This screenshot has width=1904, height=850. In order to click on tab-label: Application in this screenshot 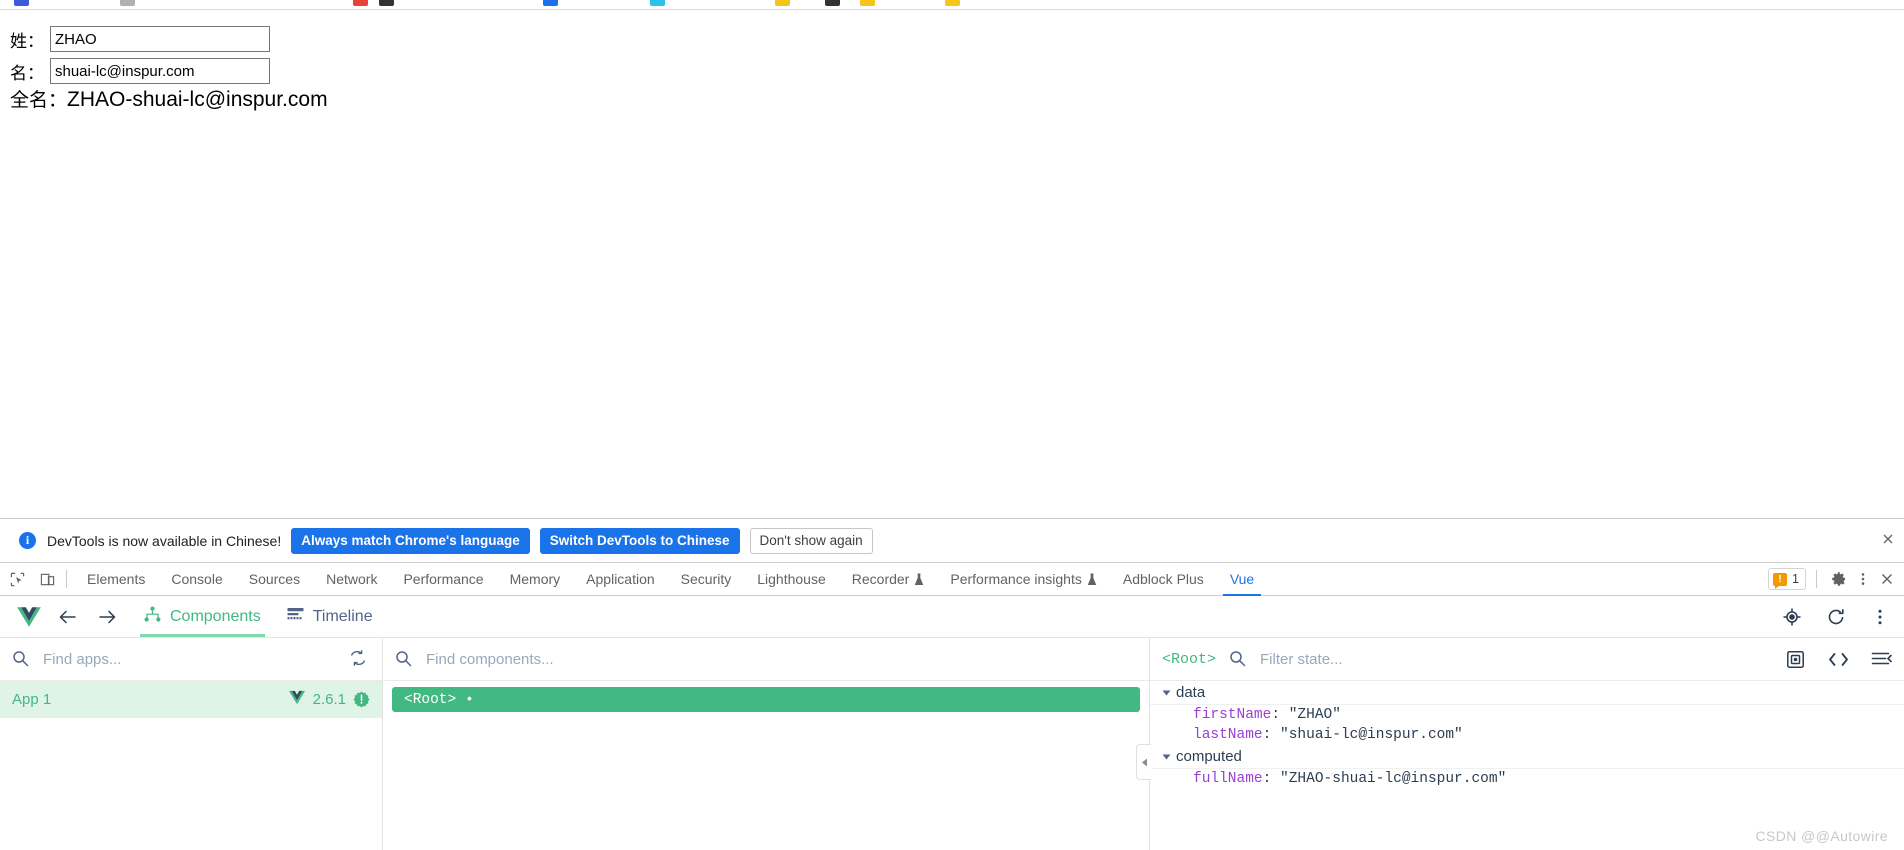, I will do `click(620, 579)`.